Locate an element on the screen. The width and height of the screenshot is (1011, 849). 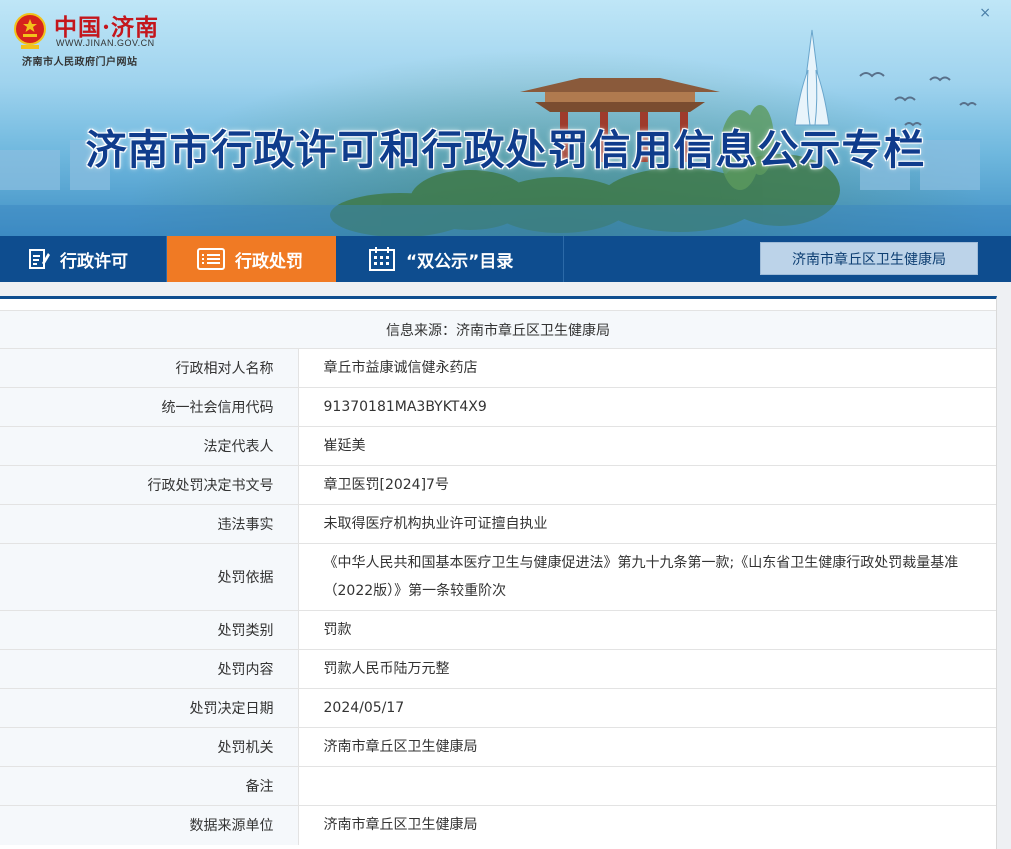
site-logo-subtitle: 济南市人民政府门户网站 is located at coordinates (80, 62).